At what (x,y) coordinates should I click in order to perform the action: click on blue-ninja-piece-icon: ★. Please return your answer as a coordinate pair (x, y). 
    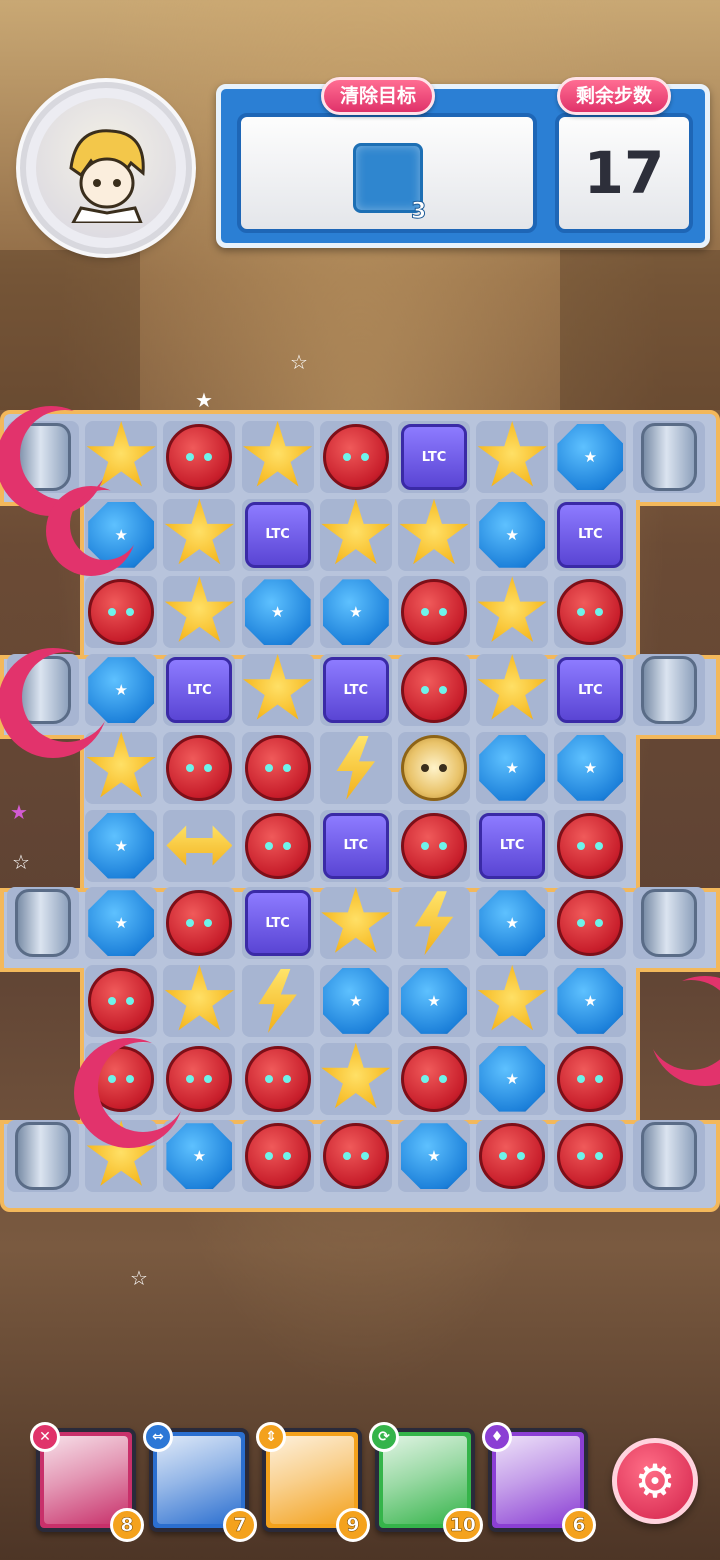
    Looking at the image, I should click on (590, 1000).